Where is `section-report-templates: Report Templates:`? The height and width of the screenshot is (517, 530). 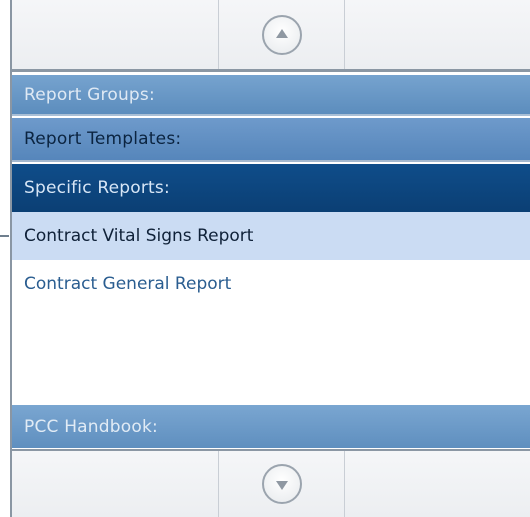
section-report-templates: Report Templates: is located at coordinates (271, 140).